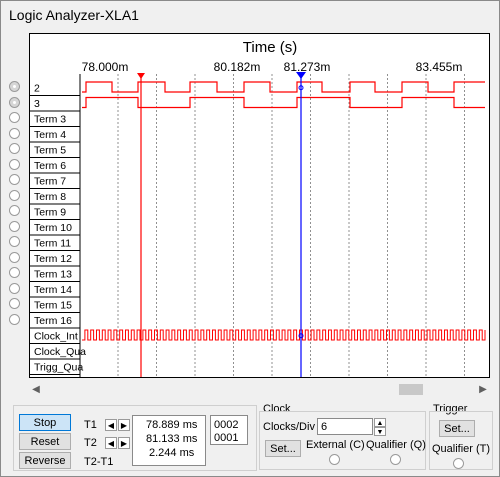  Describe the element at coordinates (52, 244) in the screenshot. I see `signal-label: Term 11` at that location.